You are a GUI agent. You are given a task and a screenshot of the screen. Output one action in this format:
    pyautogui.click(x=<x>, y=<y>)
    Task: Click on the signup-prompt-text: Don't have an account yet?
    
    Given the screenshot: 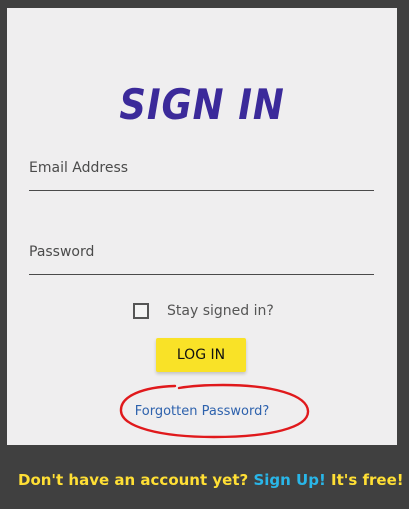 What is the action you would take?
    pyautogui.click(x=133, y=480)
    